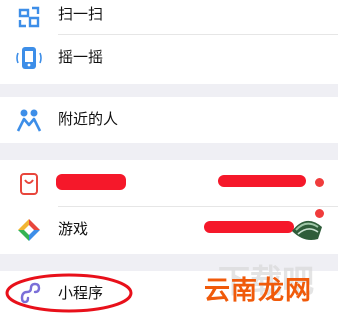  I want to click on menu-item-label: 摇一摇, so click(81, 57).